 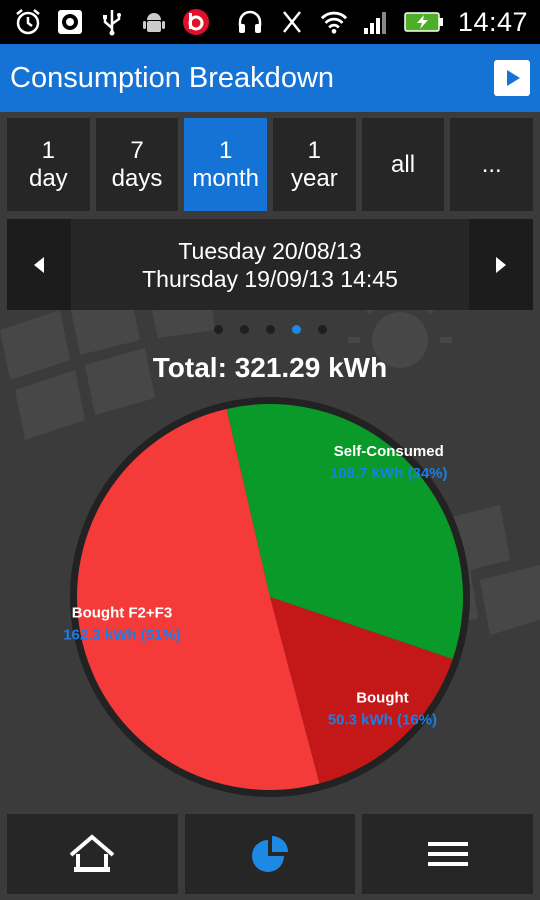 I want to click on action-bar: Consumption Breakdown, so click(x=270, y=78).